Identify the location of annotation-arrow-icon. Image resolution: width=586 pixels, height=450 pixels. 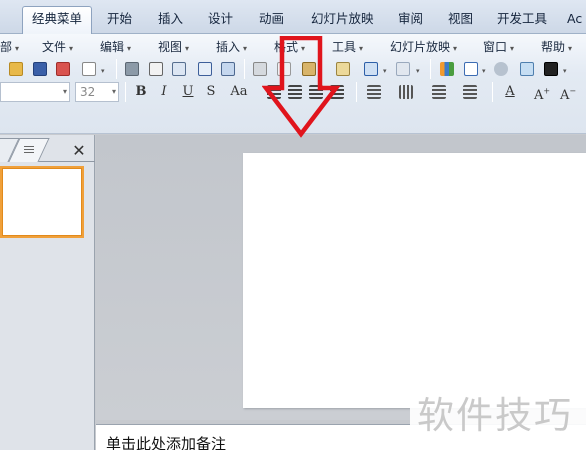
(301, 87).